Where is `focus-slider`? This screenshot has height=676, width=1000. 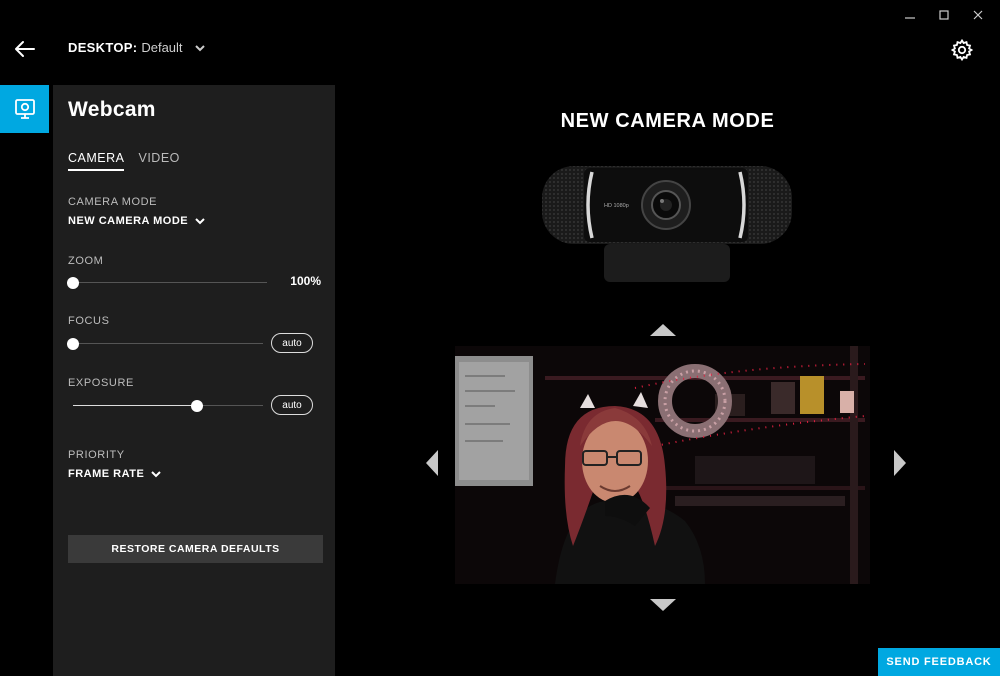
focus-slider is located at coordinates (165, 344).